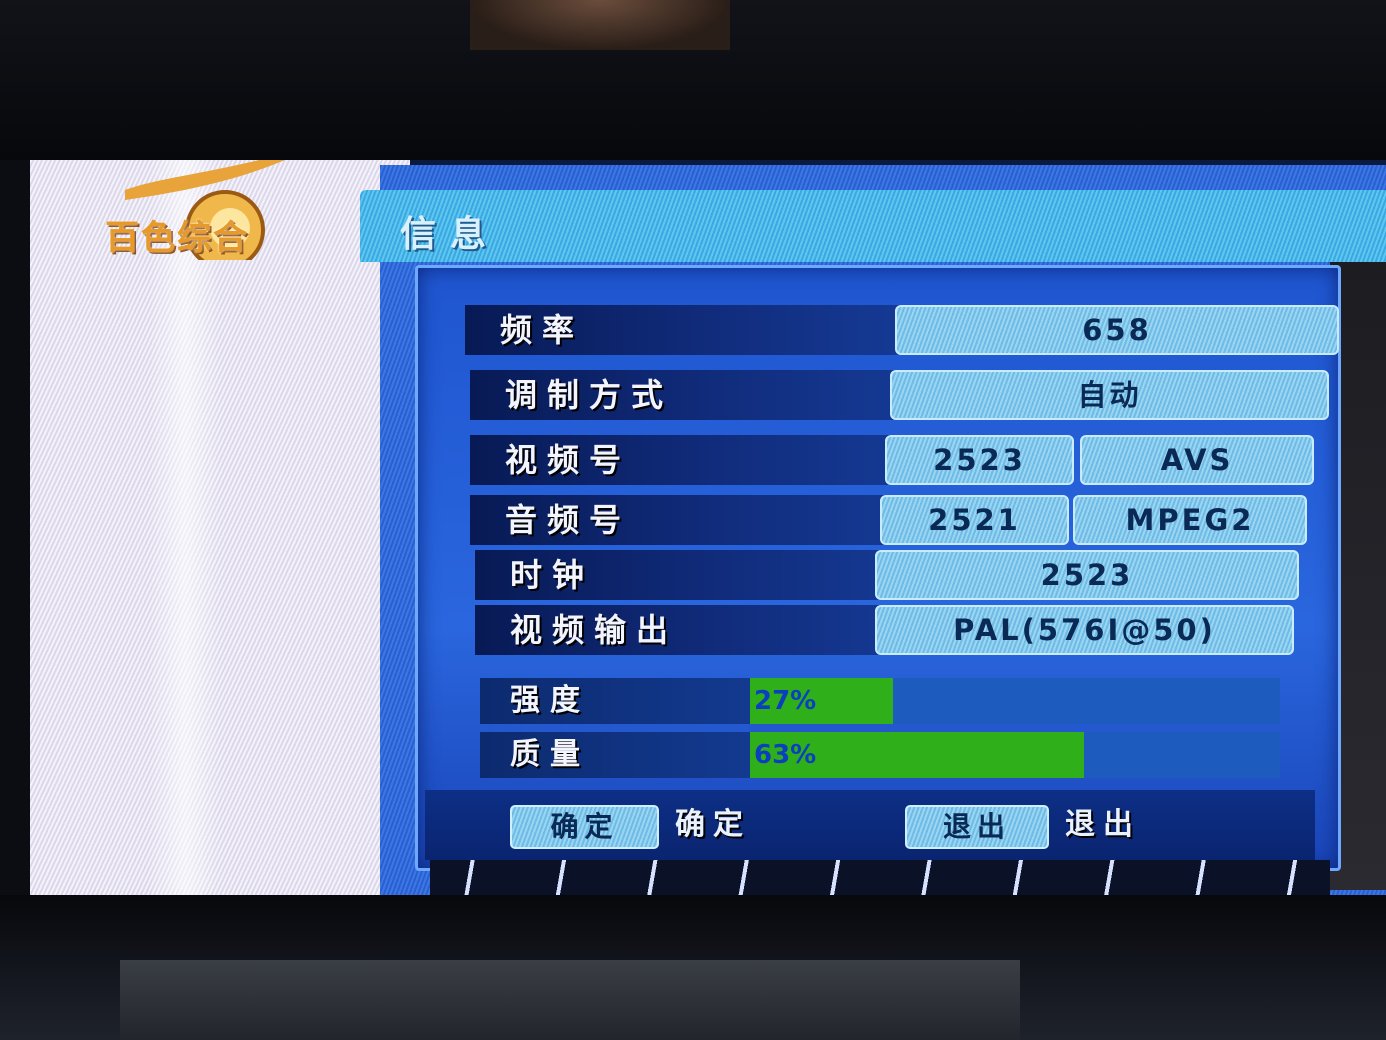  Describe the element at coordinates (690, 395) in the screenshot. I see `info-row-label: 调制方式` at that location.